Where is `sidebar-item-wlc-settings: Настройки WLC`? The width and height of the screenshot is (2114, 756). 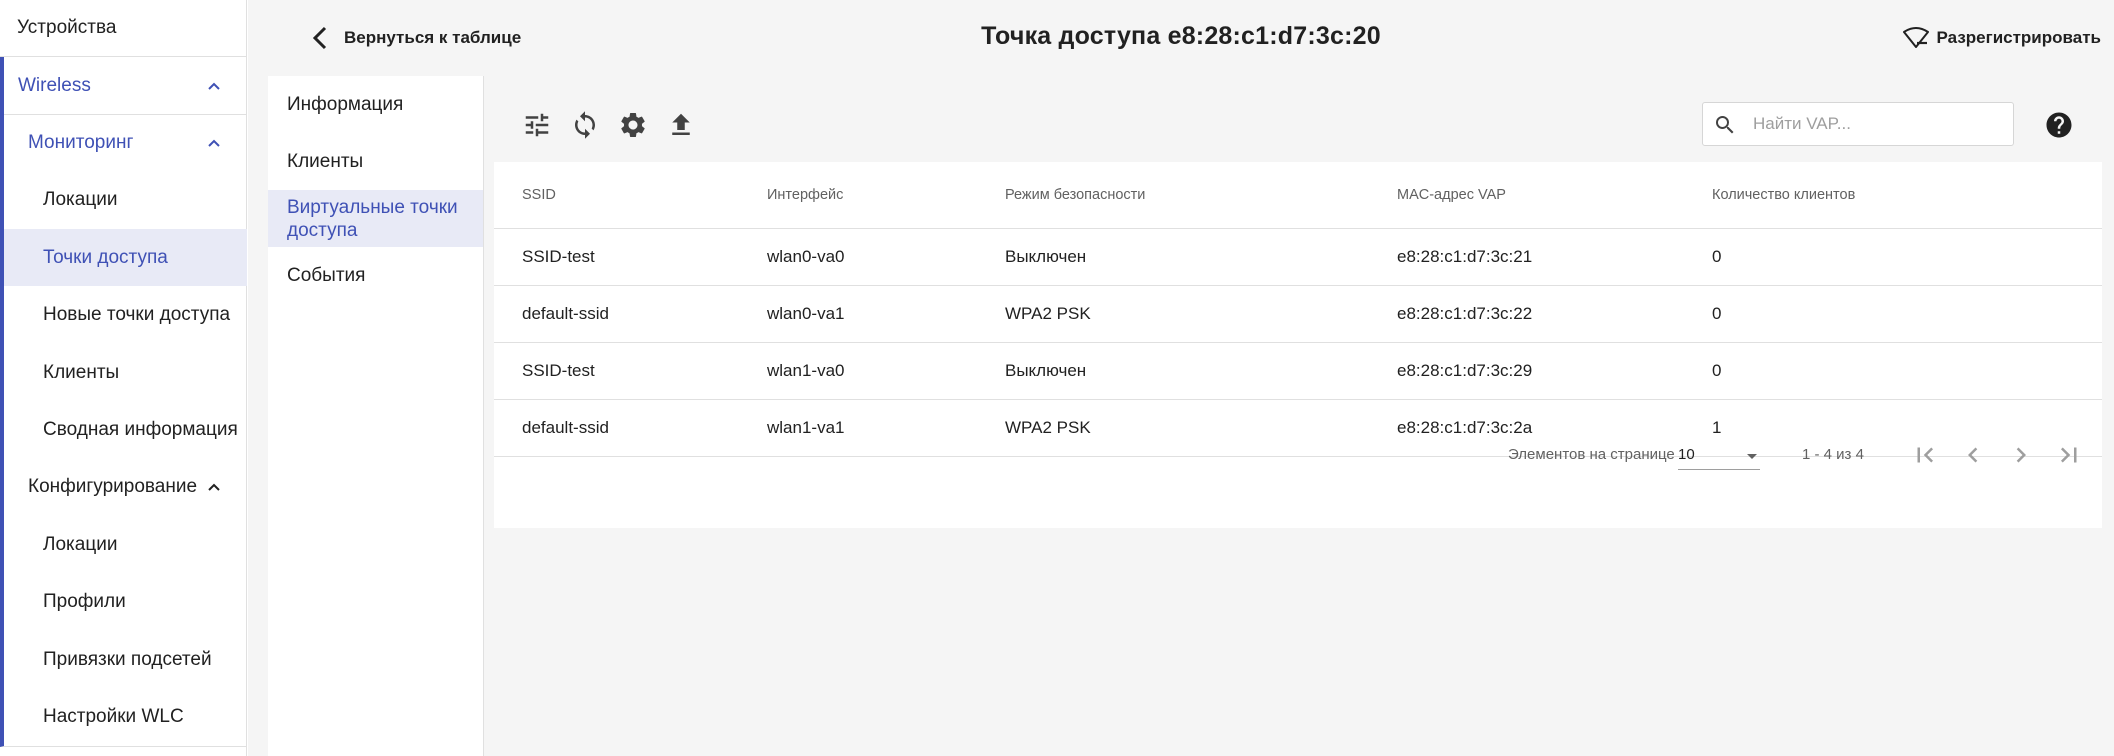
sidebar-item-wlc-settings: Настройки WLC is located at coordinates (125, 716).